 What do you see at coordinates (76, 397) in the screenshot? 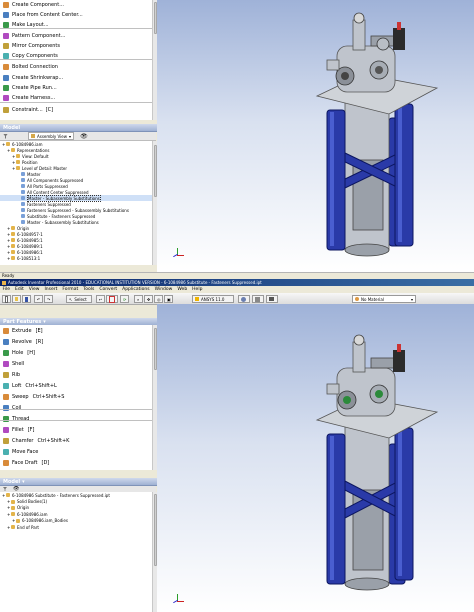
I see `feature-item: Sweep Ctrl+Shift+S` at bounding box center [76, 397].